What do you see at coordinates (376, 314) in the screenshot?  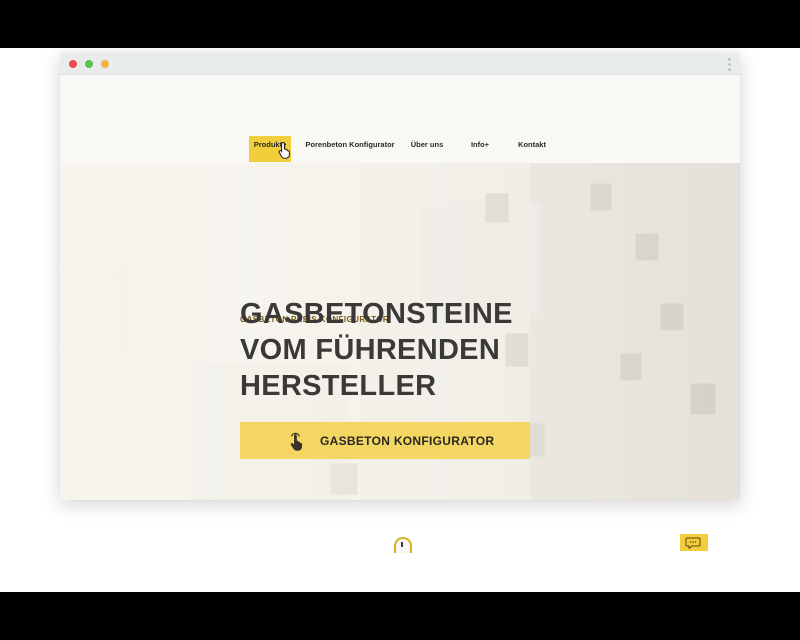 I see `headline-line-1: GASBETONSTEINE` at bounding box center [376, 314].